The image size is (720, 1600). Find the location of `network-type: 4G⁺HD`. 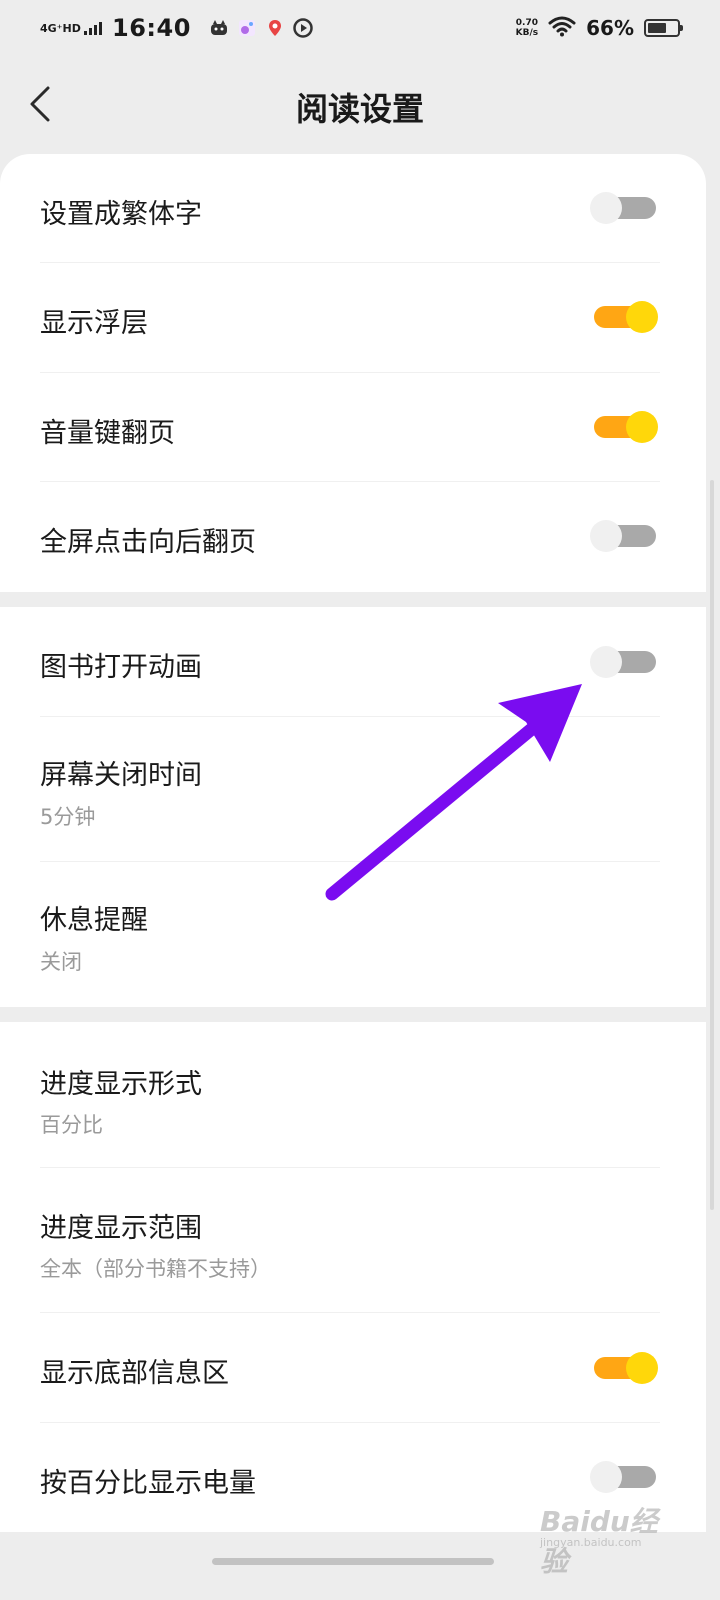

network-type: 4G⁺HD is located at coordinates (60, 28).